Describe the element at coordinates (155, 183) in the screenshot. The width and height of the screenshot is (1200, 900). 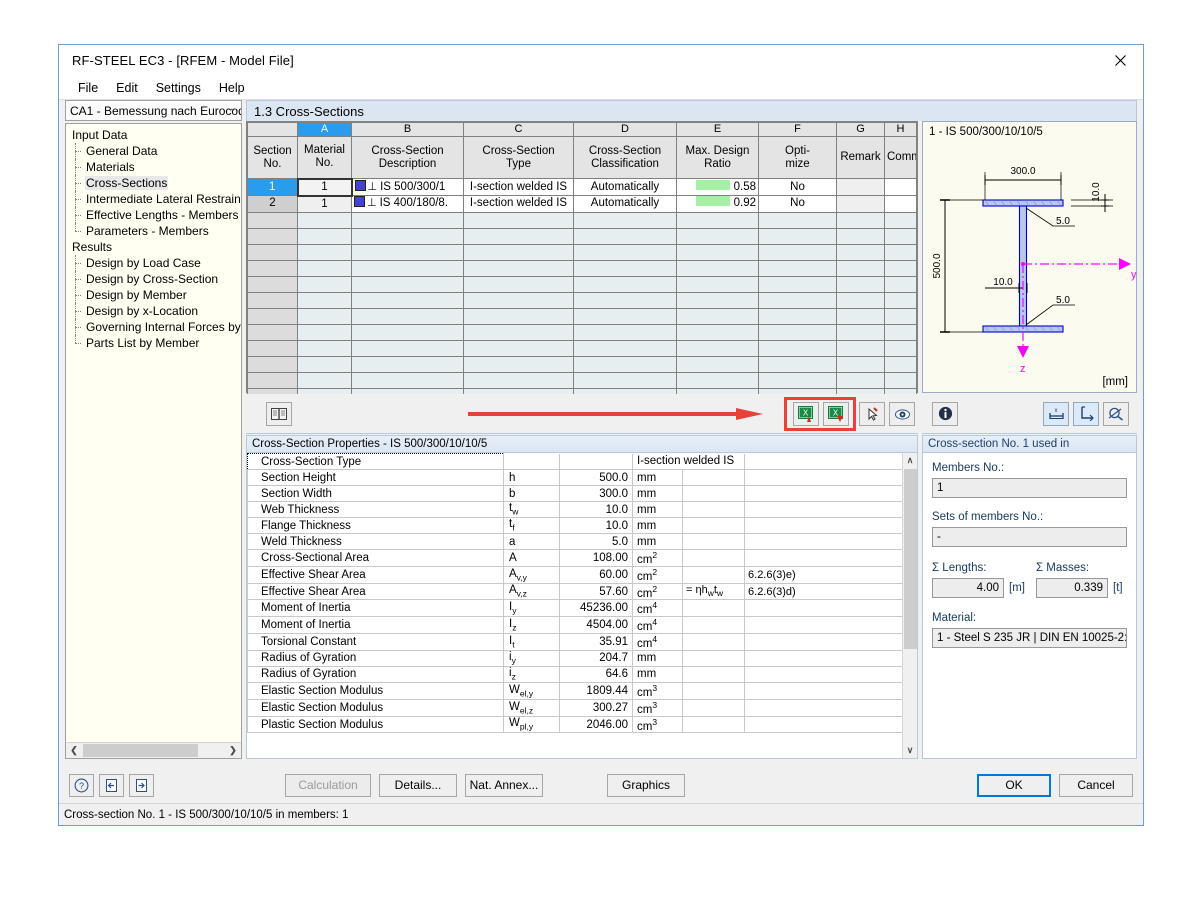
I see `sidebar-item-cross-sections: Cross-Sections` at that location.